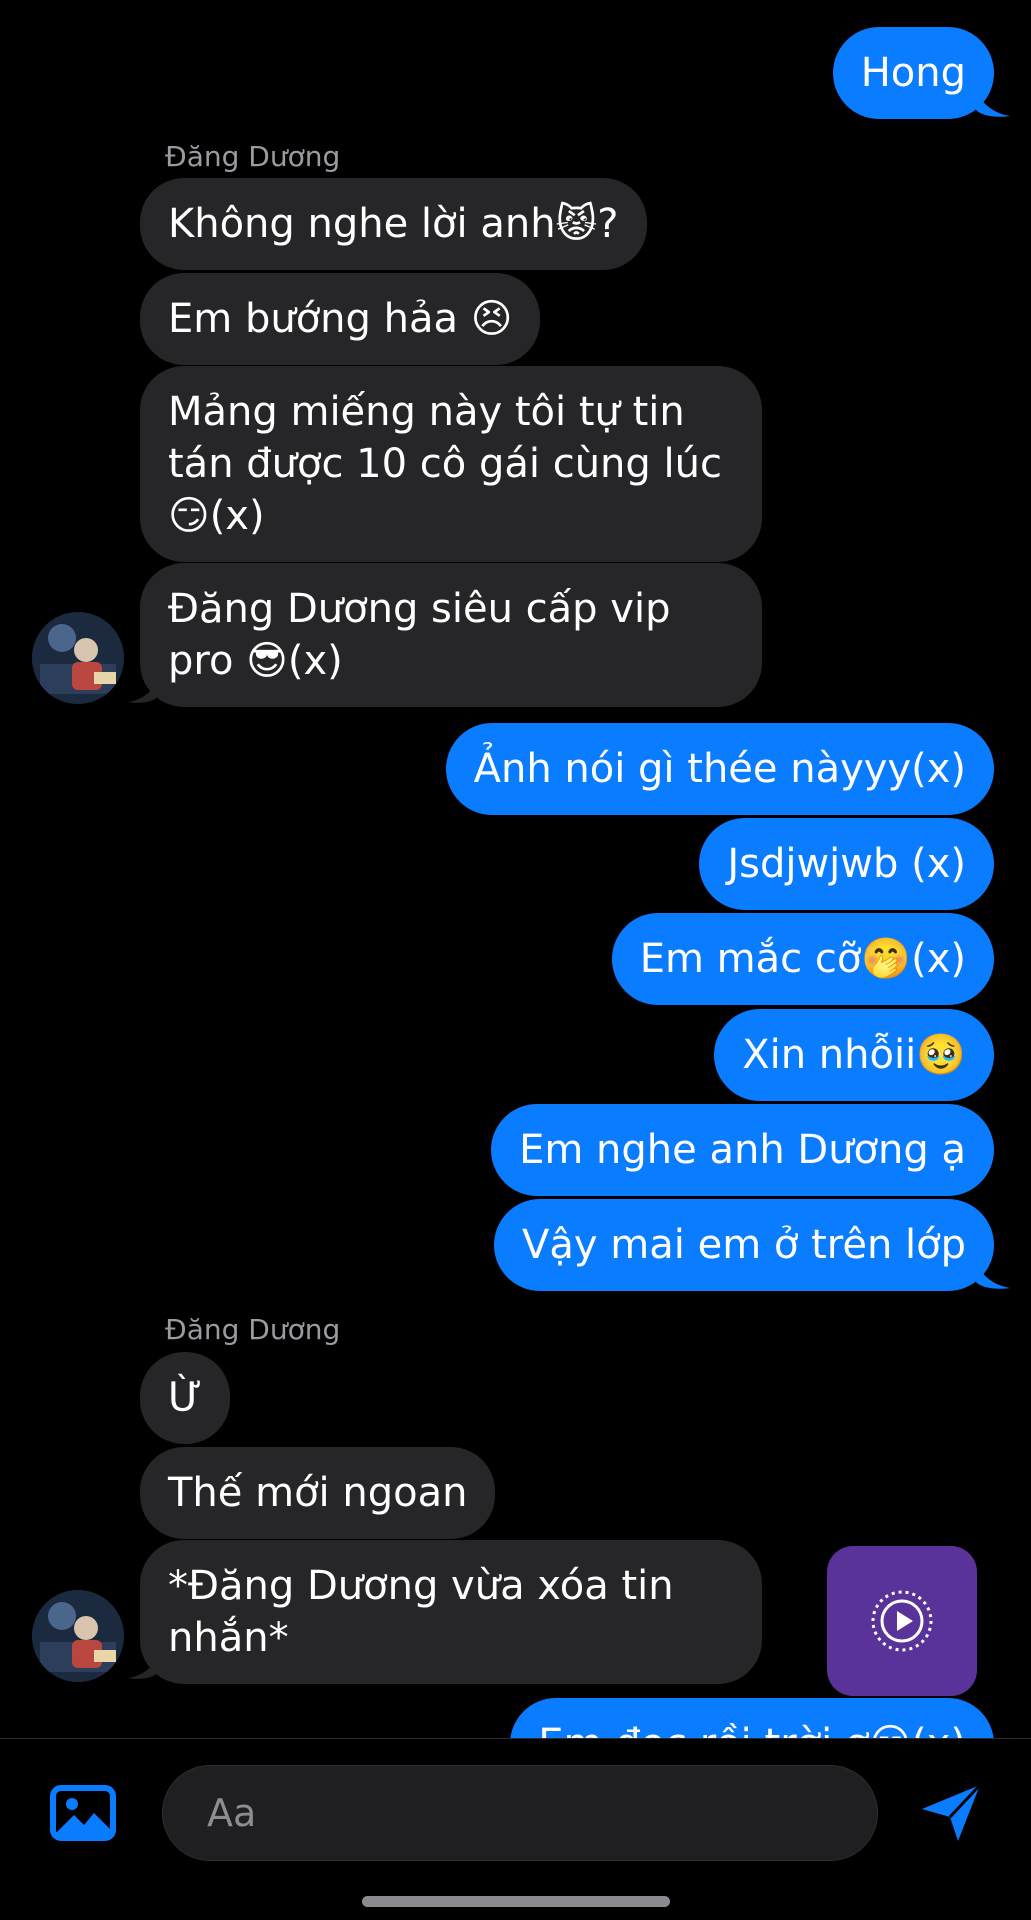  I want to click on message-bubble-outgoing: Em mắc cỡ🤭(x), so click(802, 959).